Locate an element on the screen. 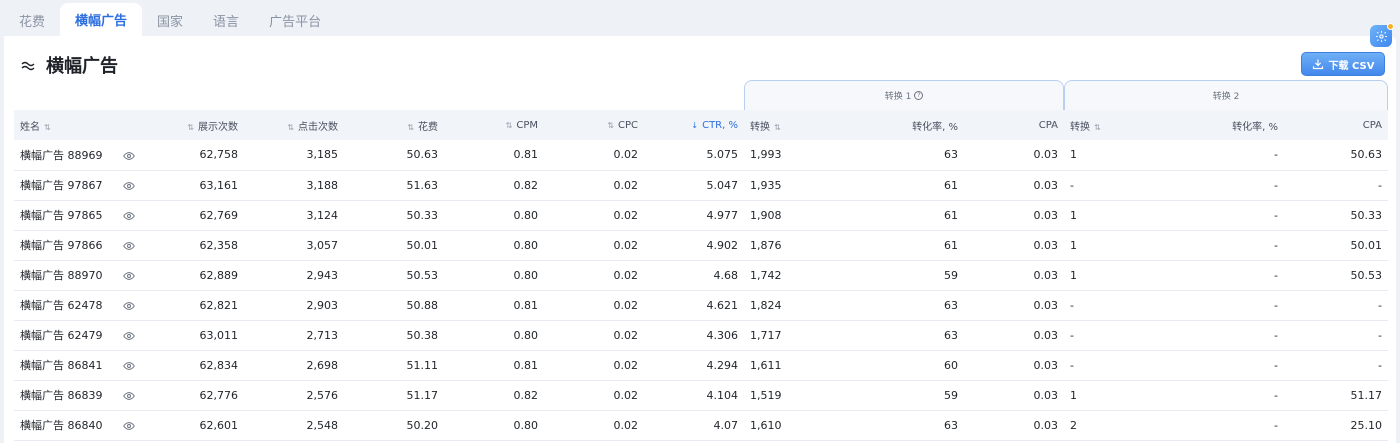  column-header-conversion-2: 转换 ⇅ is located at coordinates (1119, 125).